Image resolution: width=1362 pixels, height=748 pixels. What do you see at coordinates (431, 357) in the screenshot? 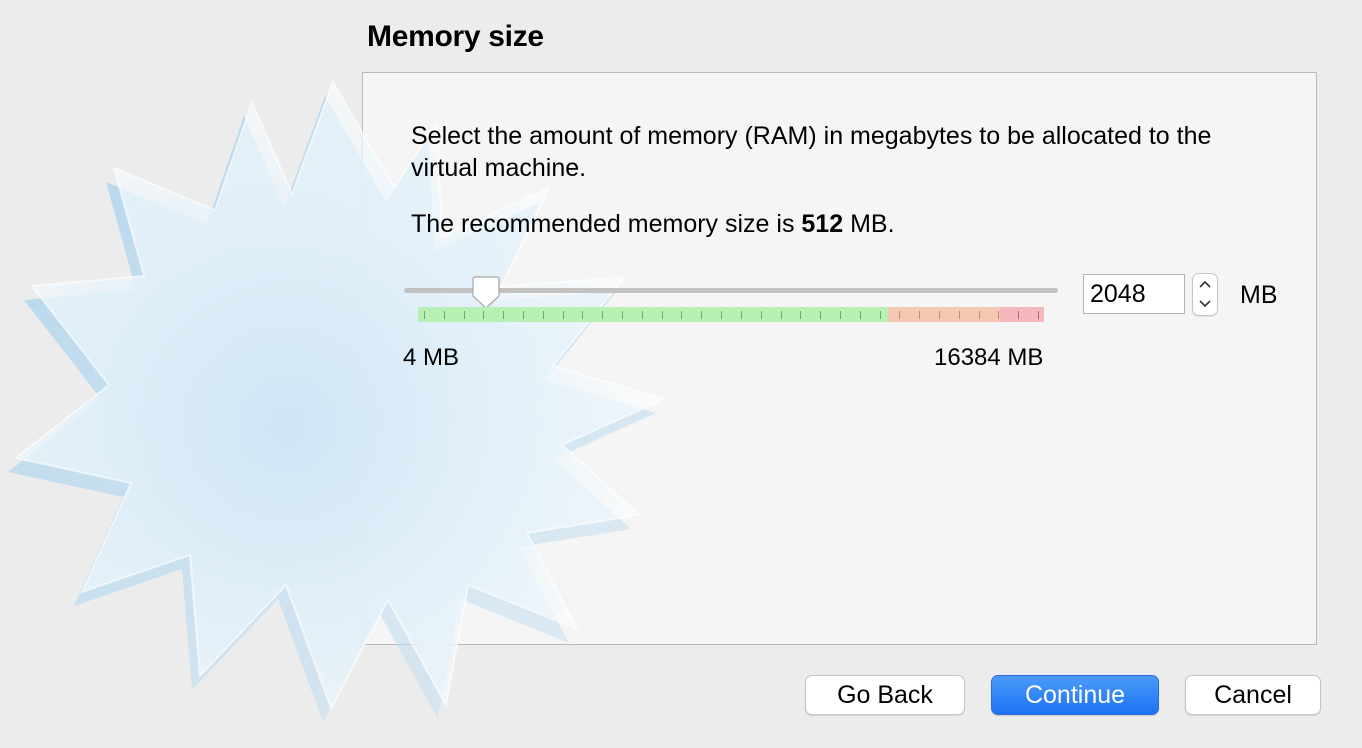
I see `memory-min-label: 4 MB` at bounding box center [431, 357].